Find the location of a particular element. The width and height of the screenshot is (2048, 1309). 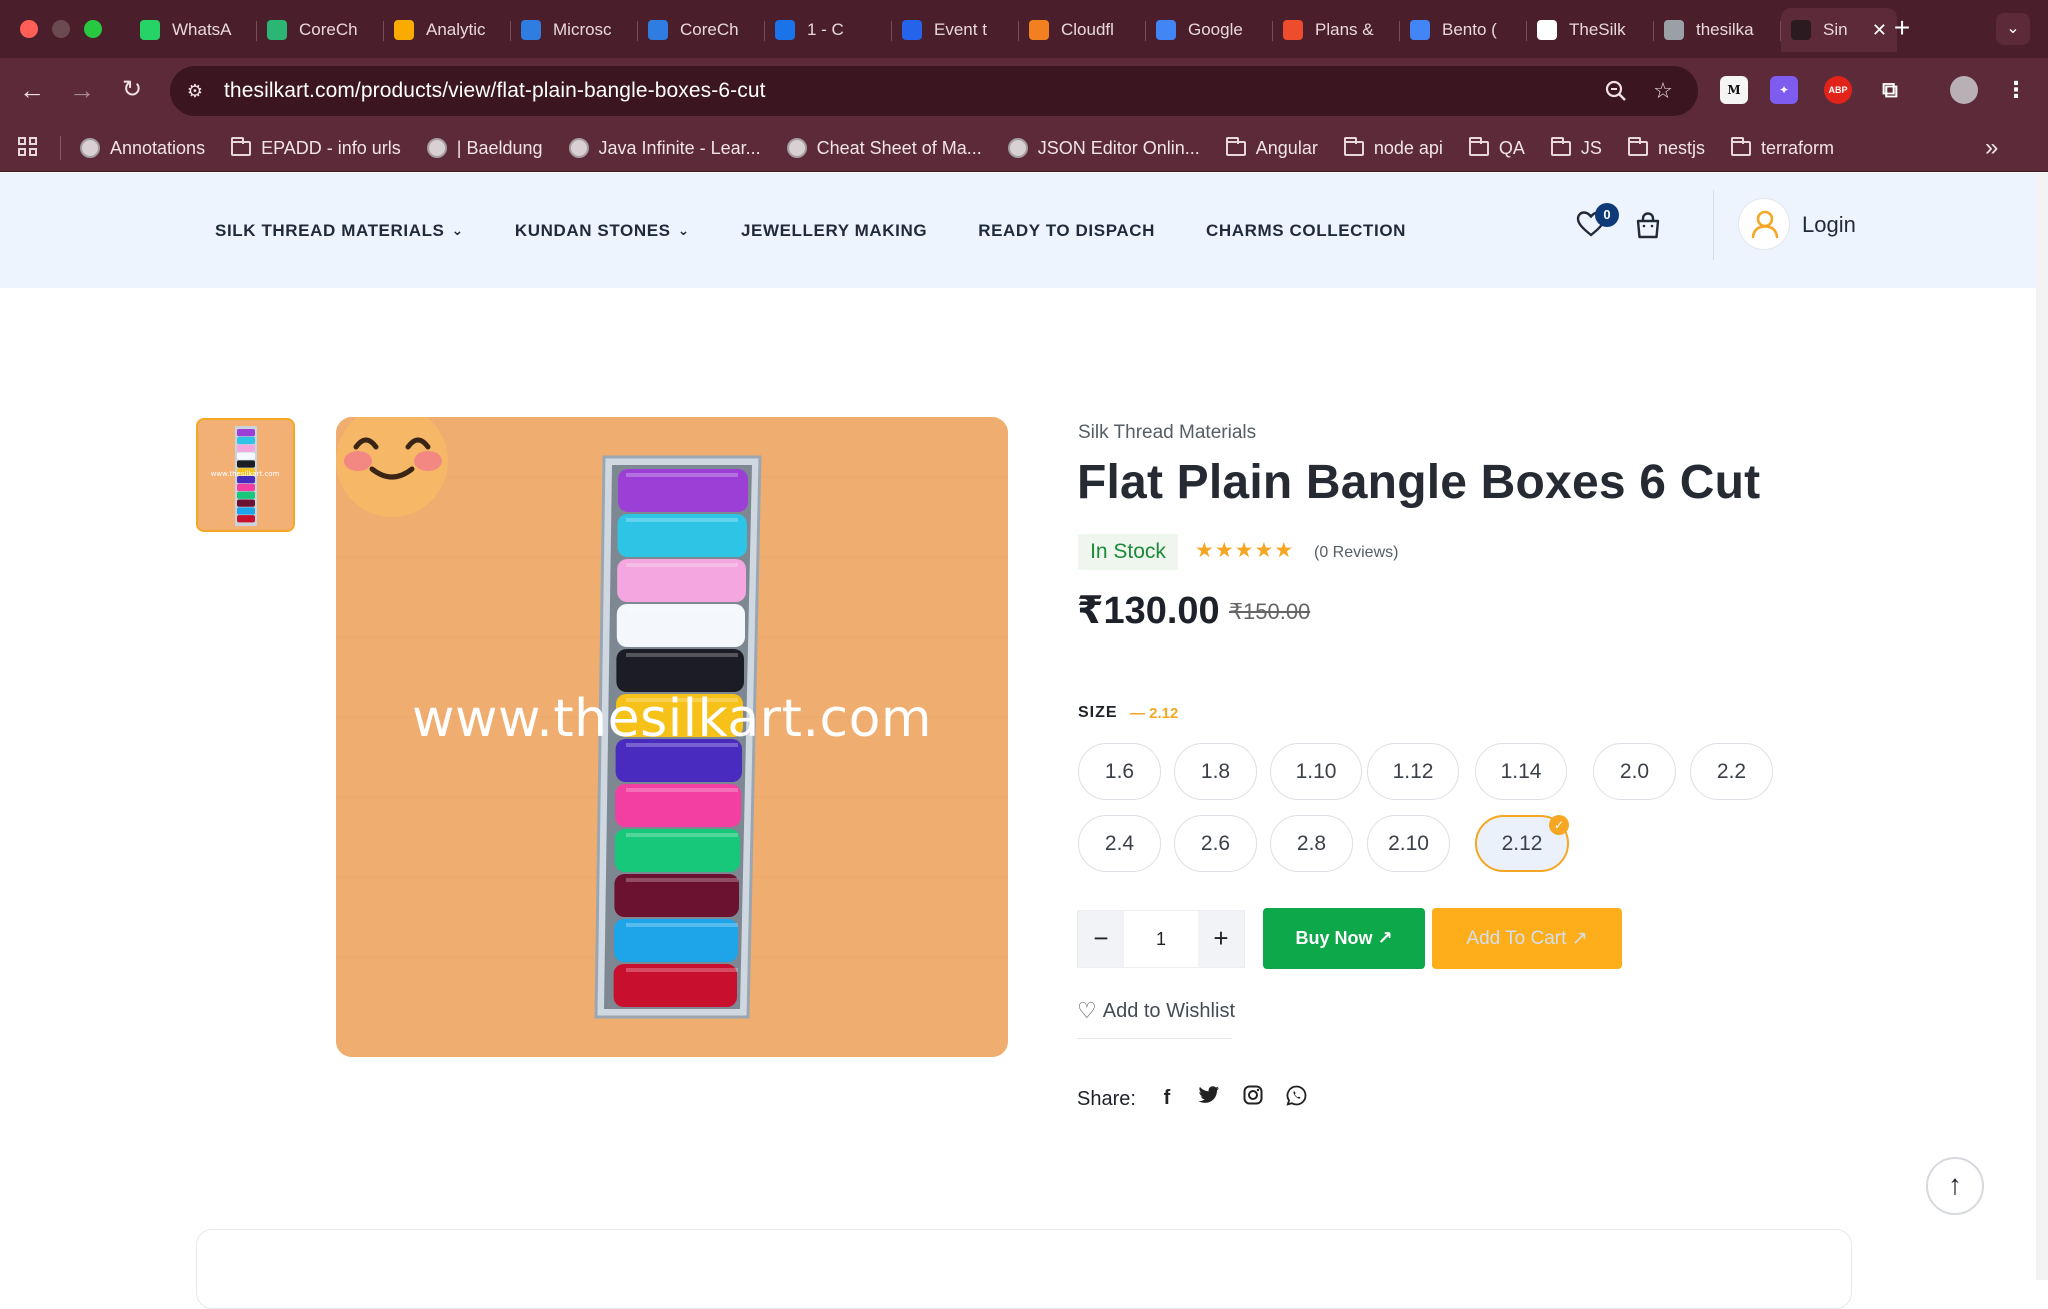

decrease-quantity-button: − is located at coordinates (1101, 939).